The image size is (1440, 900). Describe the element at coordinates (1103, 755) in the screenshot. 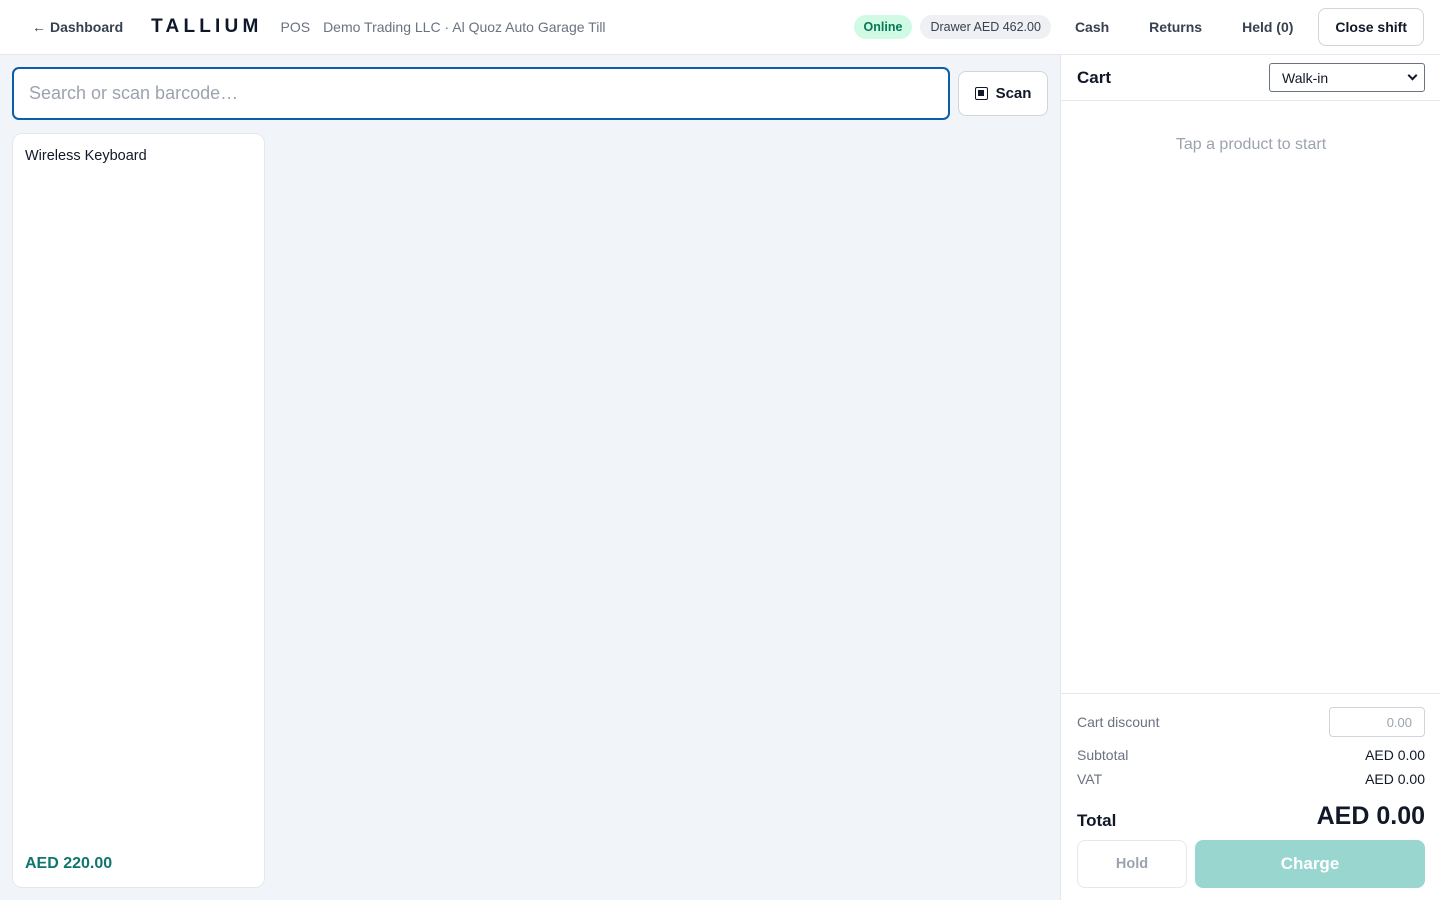

I see `subtotal-label: Subtotal` at that location.